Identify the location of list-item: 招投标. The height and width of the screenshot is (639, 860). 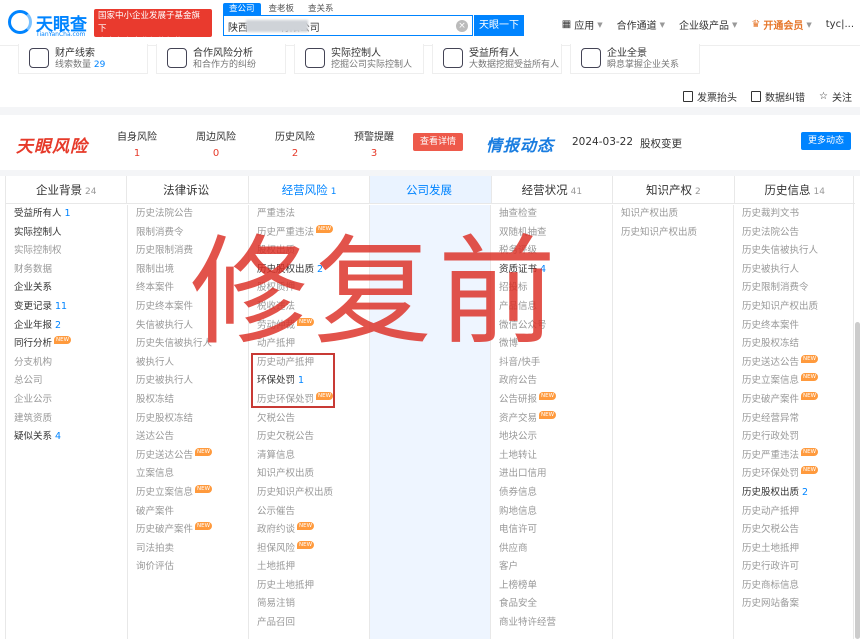
(551, 288).